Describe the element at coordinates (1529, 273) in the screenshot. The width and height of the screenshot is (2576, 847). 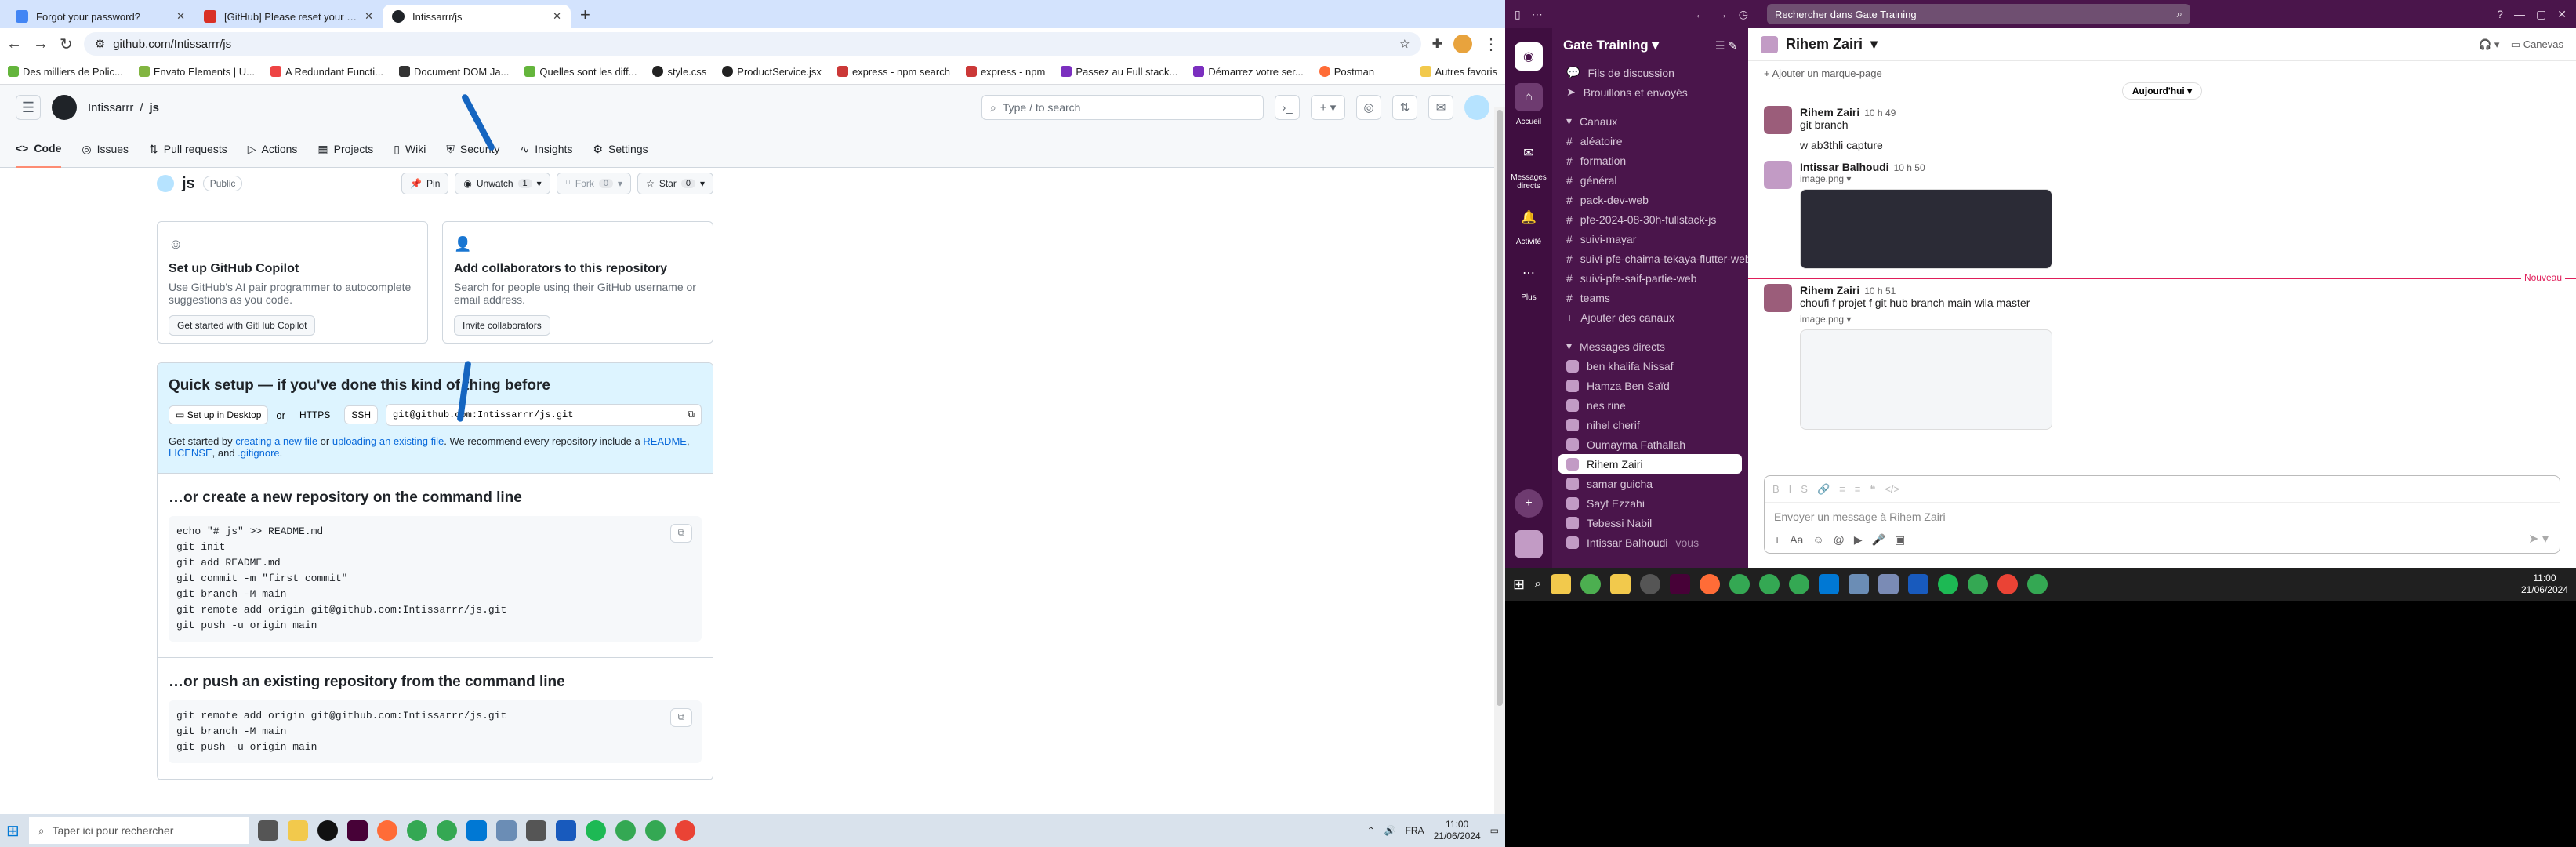
I see `more-icon: ⋯` at that location.